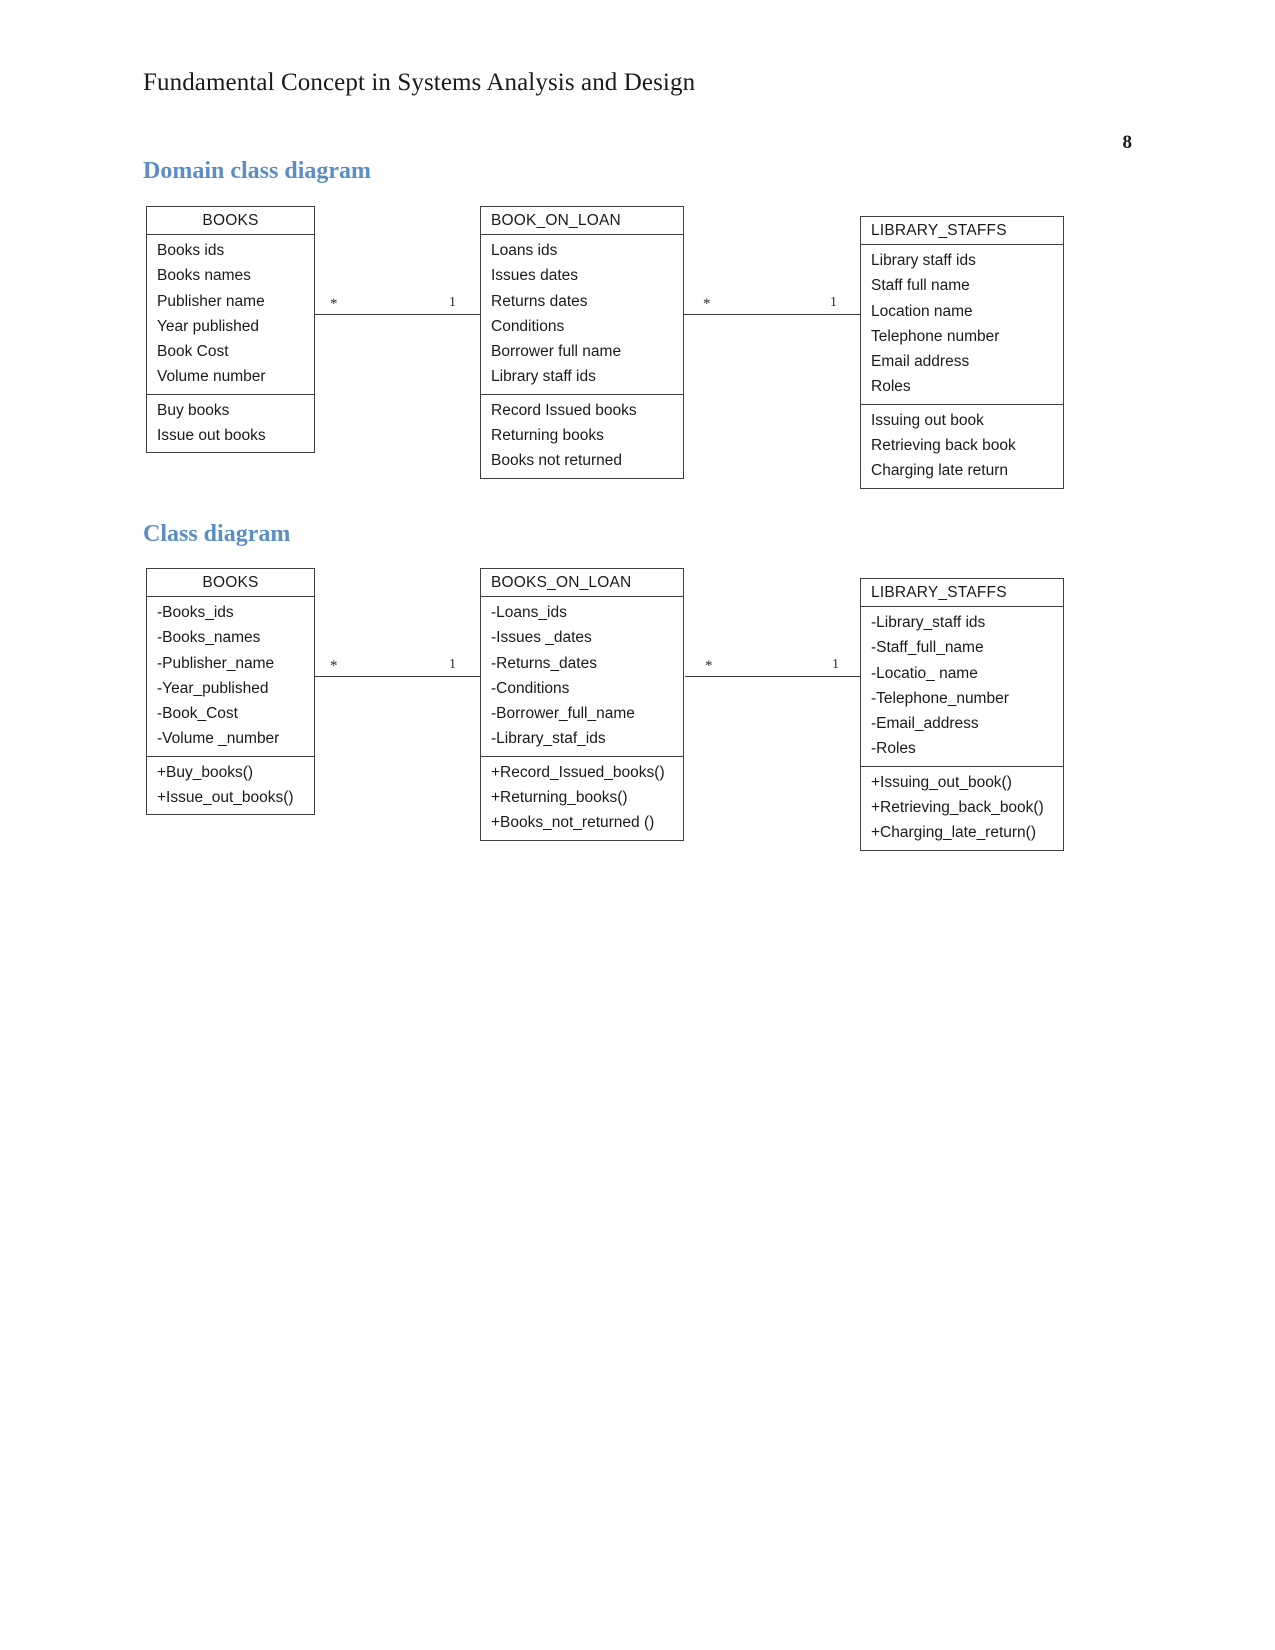  I want to click on uml-attribute: Location name, so click(922, 311).